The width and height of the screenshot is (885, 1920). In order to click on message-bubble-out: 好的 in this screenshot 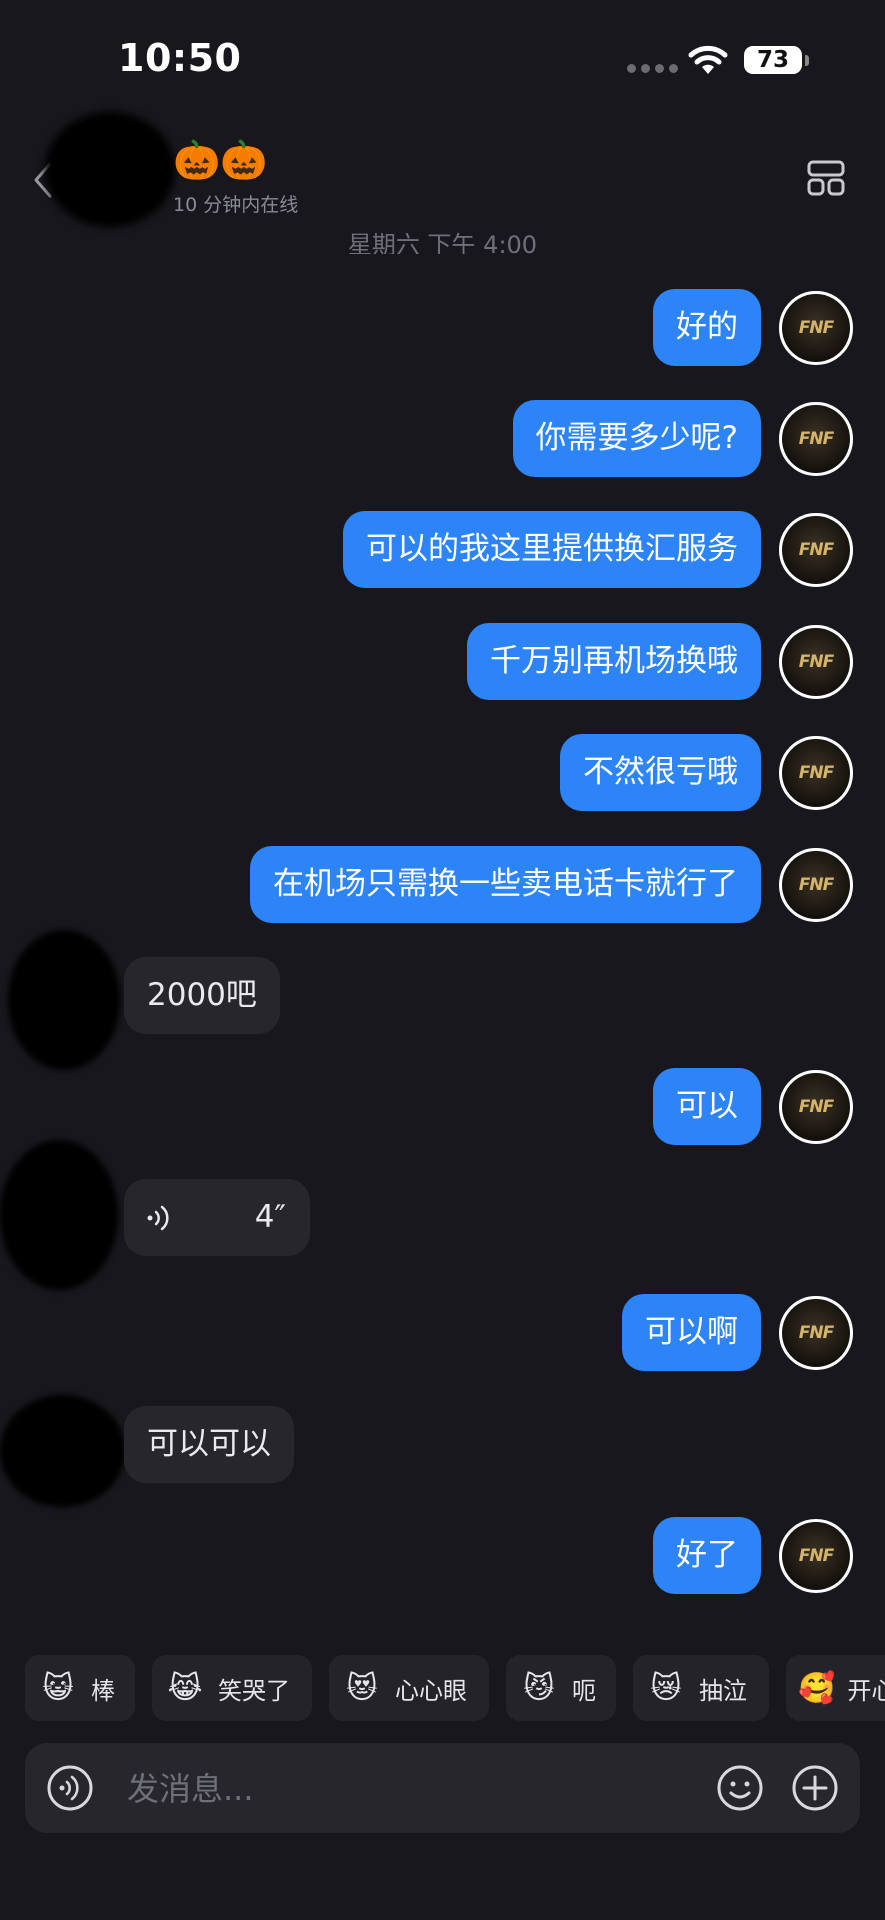, I will do `click(707, 327)`.